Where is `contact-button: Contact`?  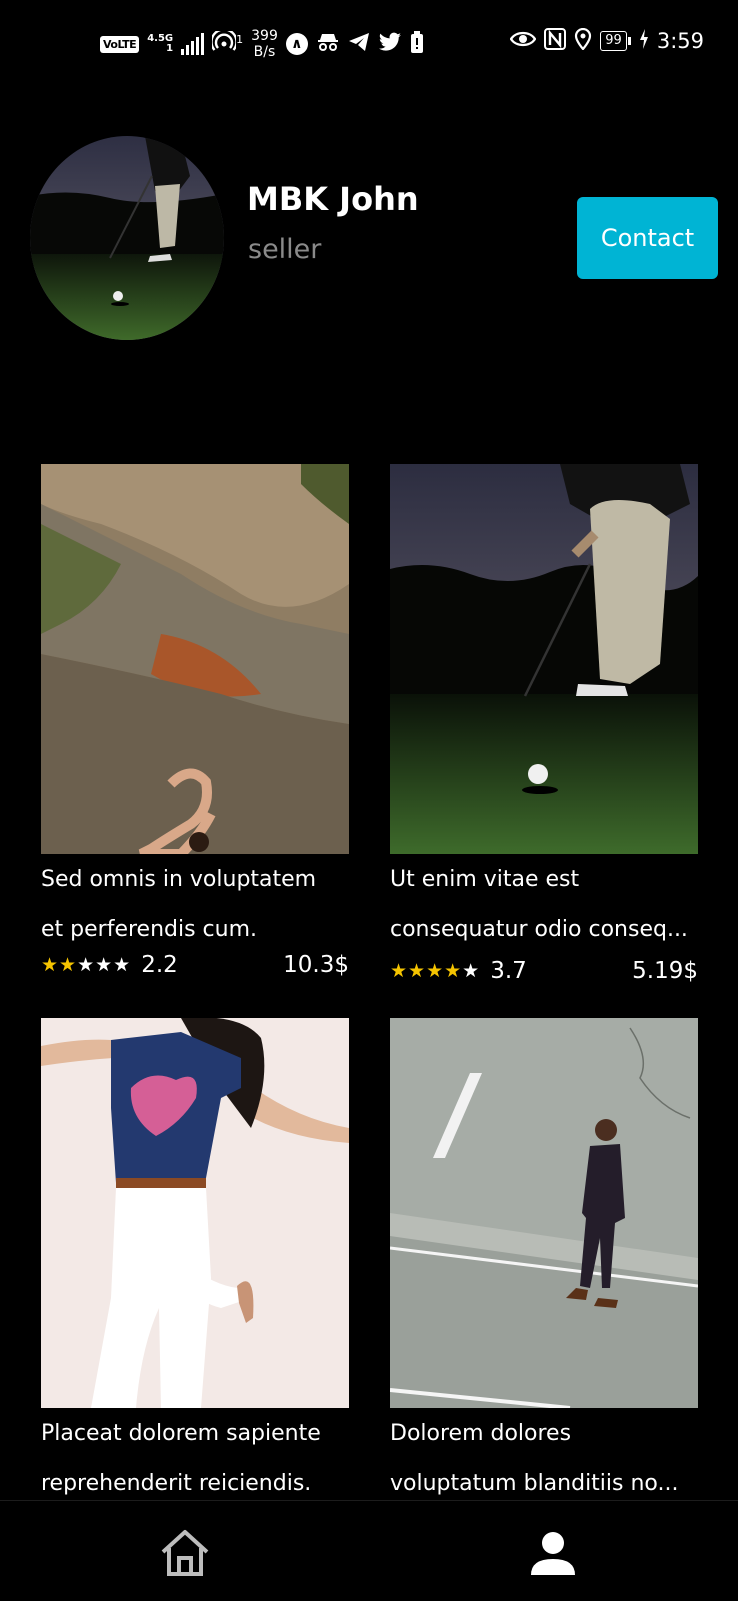
contact-button: Contact is located at coordinates (647, 238).